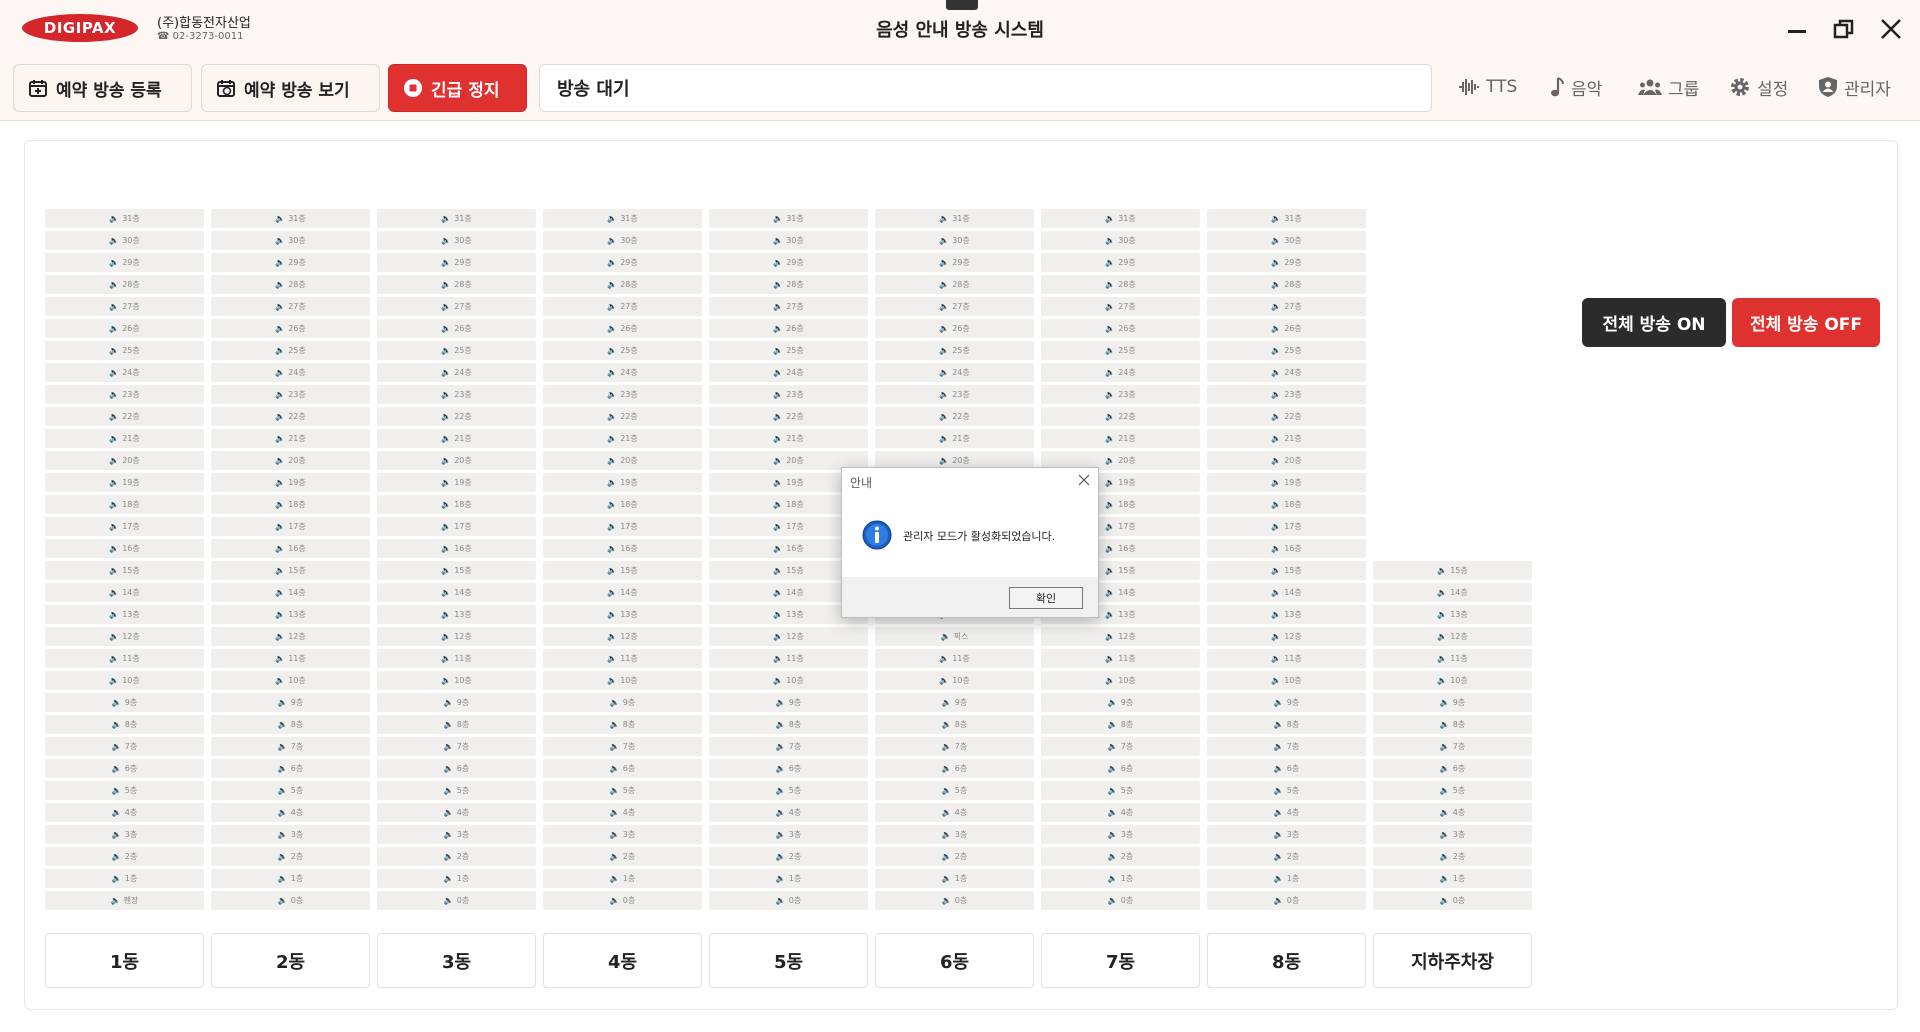  Describe the element at coordinates (102, 88) in the screenshot. I see `reserve-register-button: 예약 방송 등록` at that location.